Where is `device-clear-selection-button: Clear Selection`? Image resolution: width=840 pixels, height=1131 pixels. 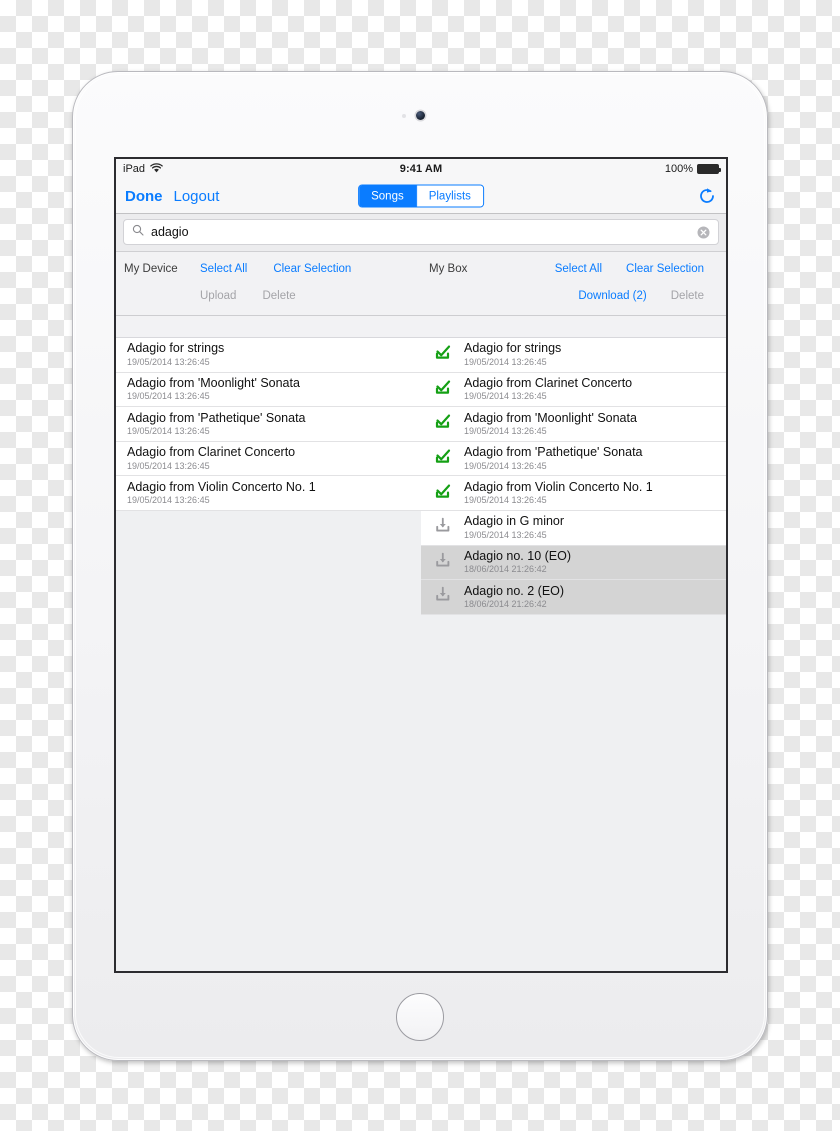
device-clear-selection-button: Clear Selection is located at coordinates (312, 269).